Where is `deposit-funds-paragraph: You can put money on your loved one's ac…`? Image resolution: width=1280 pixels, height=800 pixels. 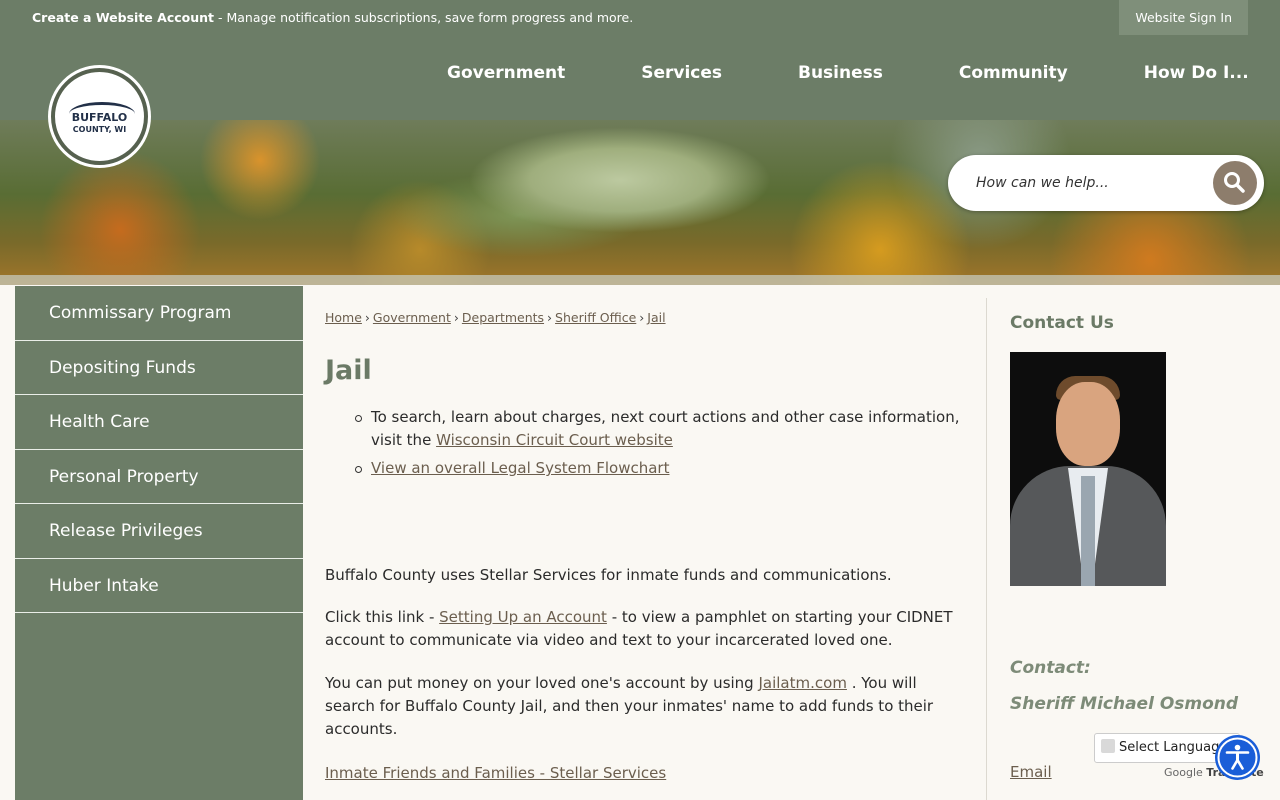
deposit-funds-paragraph: You can put money on your loved one's ac… is located at coordinates (647, 706).